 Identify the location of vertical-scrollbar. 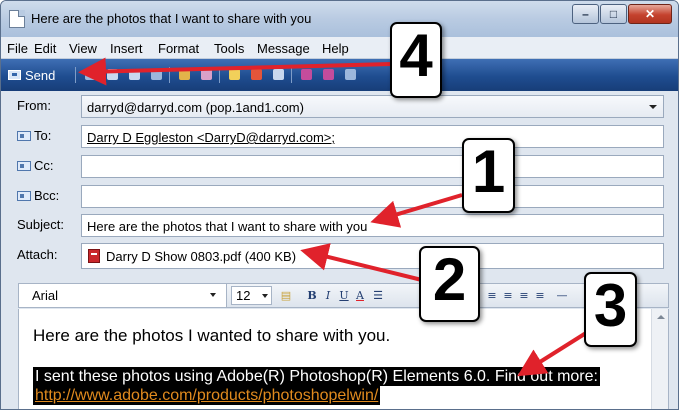
(659, 359).